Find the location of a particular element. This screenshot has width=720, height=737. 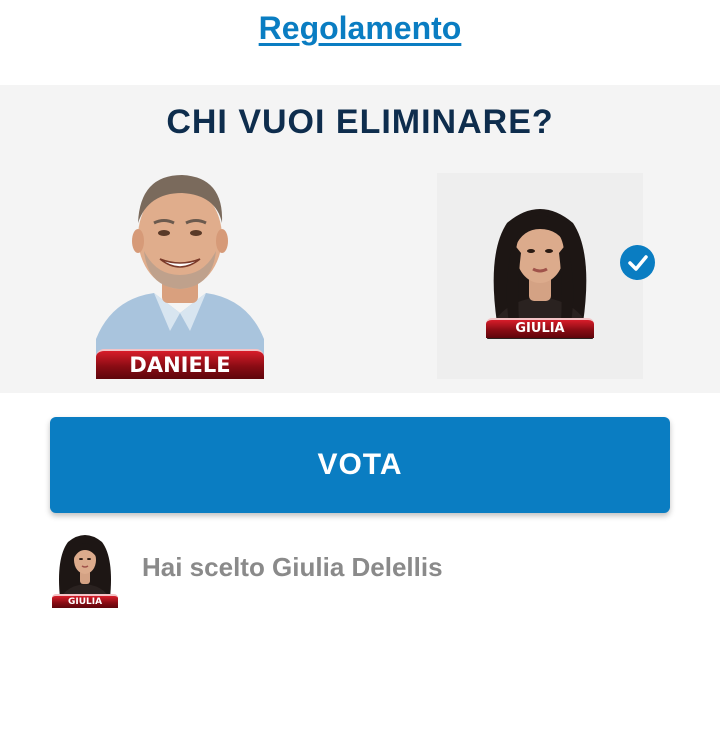

poll-question: CHI VUOI ELIMINARE? is located at coordinates (360, 122).